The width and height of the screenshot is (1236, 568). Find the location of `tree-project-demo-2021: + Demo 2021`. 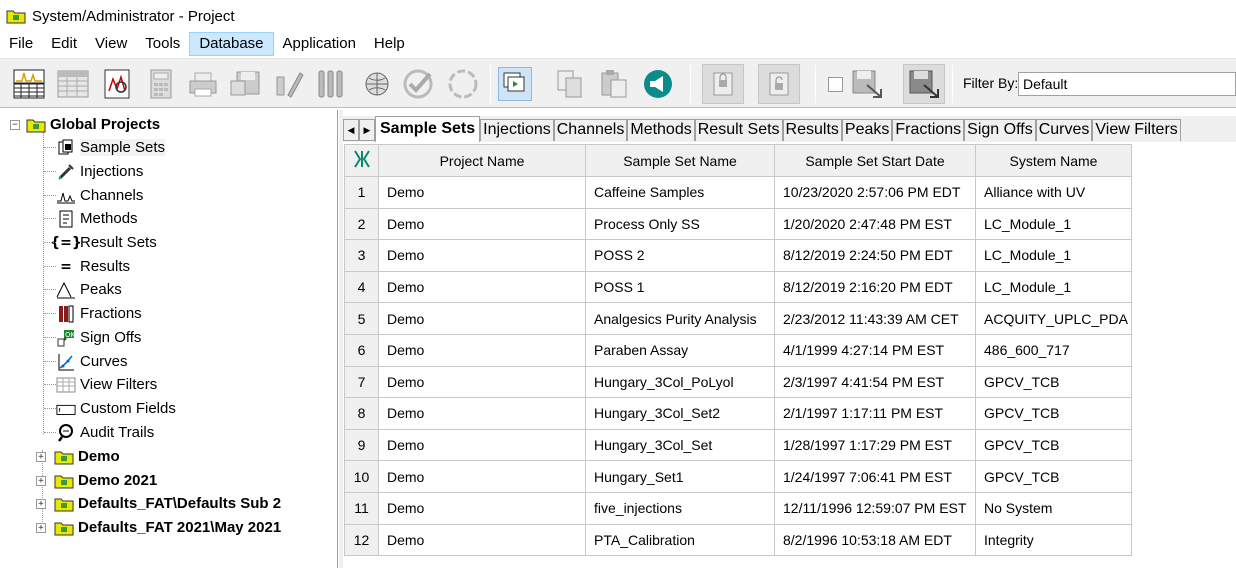

tree-project-demo-2021: + Demo 2021 is located at coordinates (96, 480).